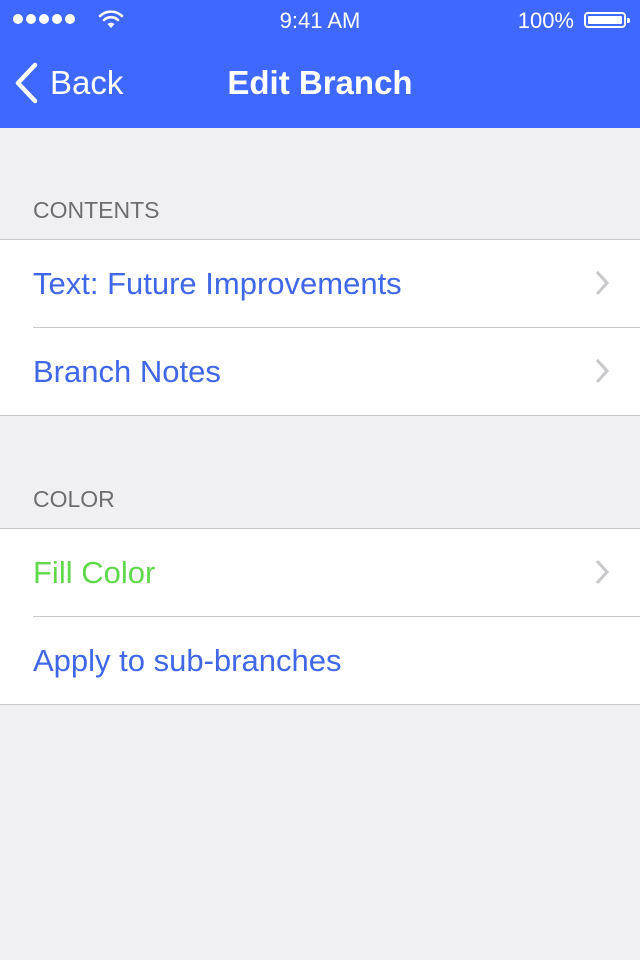  What do you see at coordinates (127, 371) in the screenshot?
I see `cell-label: Branch Notes` at bounding box center [127, 371].